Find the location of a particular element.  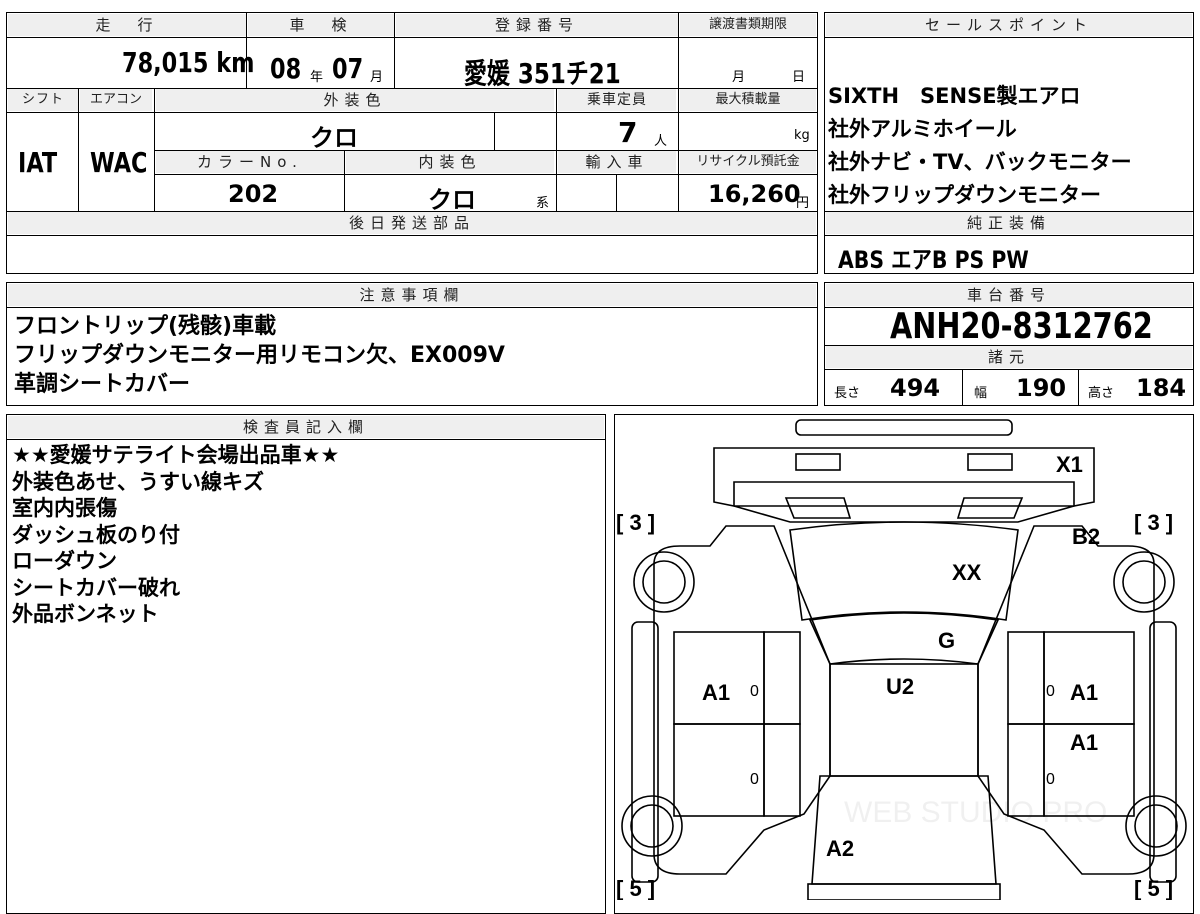

damage-mark-u2: U2 is located at coordinates (900, 686).